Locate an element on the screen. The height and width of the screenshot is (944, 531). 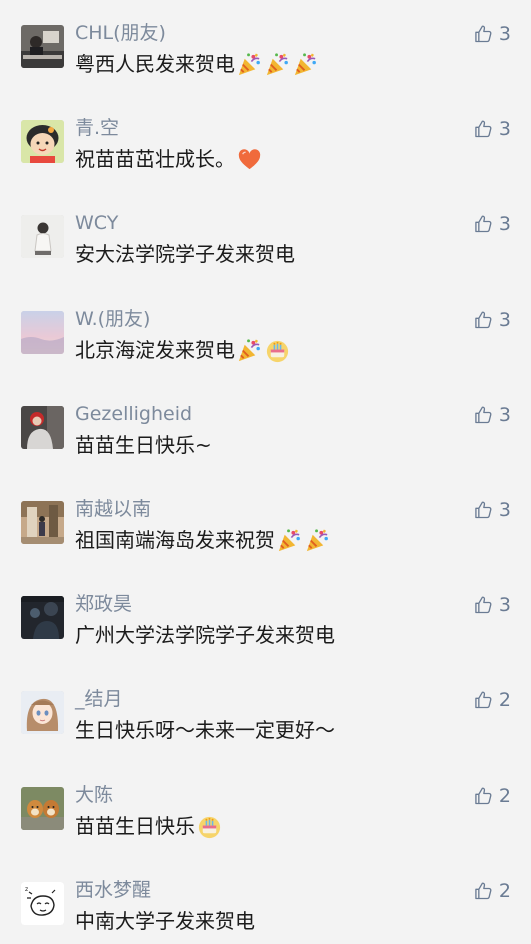
comment-text: 广州大学法学院学子发来贺电 is located at coordinates (205, 635).